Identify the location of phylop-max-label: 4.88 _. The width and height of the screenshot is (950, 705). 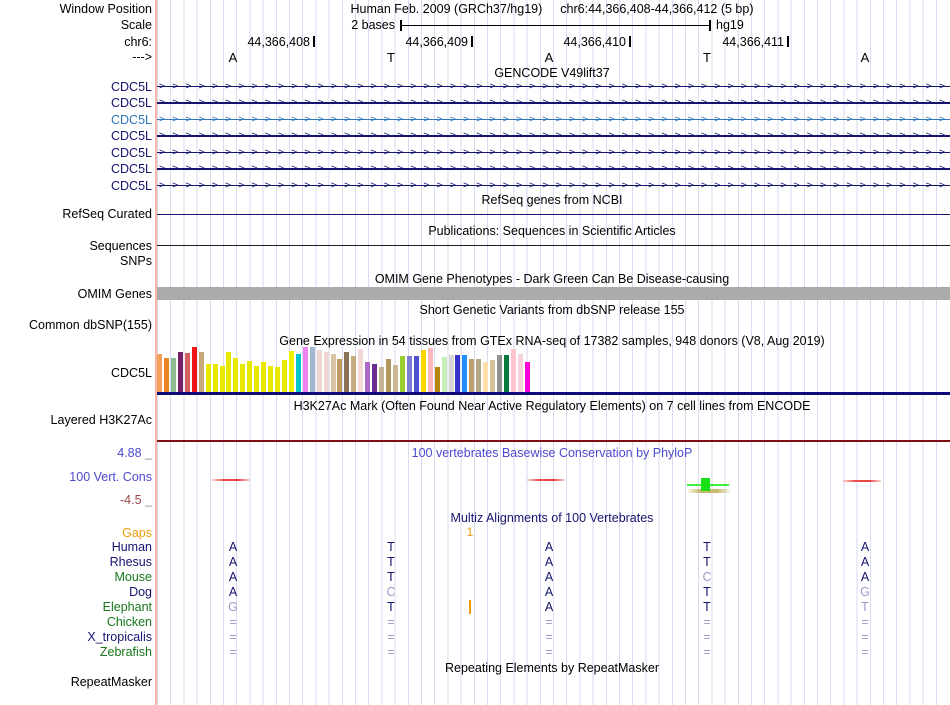
(134, 453).